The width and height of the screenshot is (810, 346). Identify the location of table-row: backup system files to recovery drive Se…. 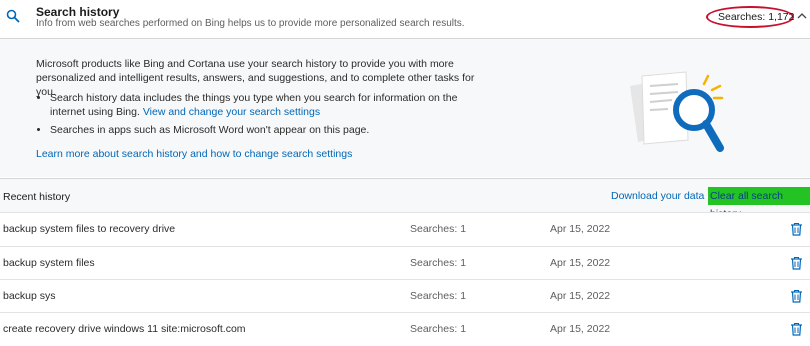
(405, 229).